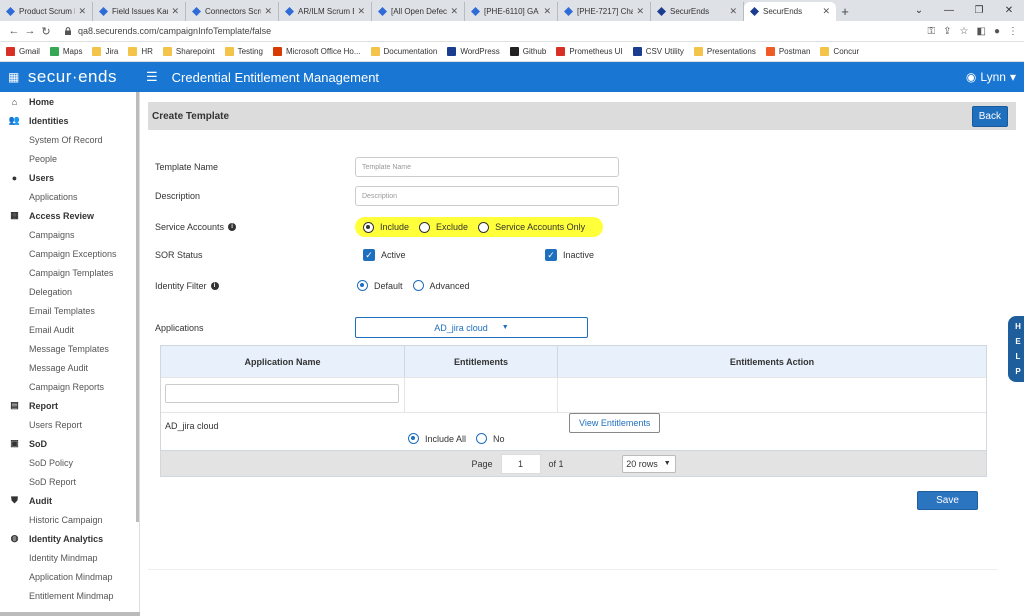 The height and width of the screenshot is (616, 1024). What do you see at coordinates (69, 405) in the screenshot?
I see `sidebar-item-report: ▤ Report` at bounding box center [69, 405].